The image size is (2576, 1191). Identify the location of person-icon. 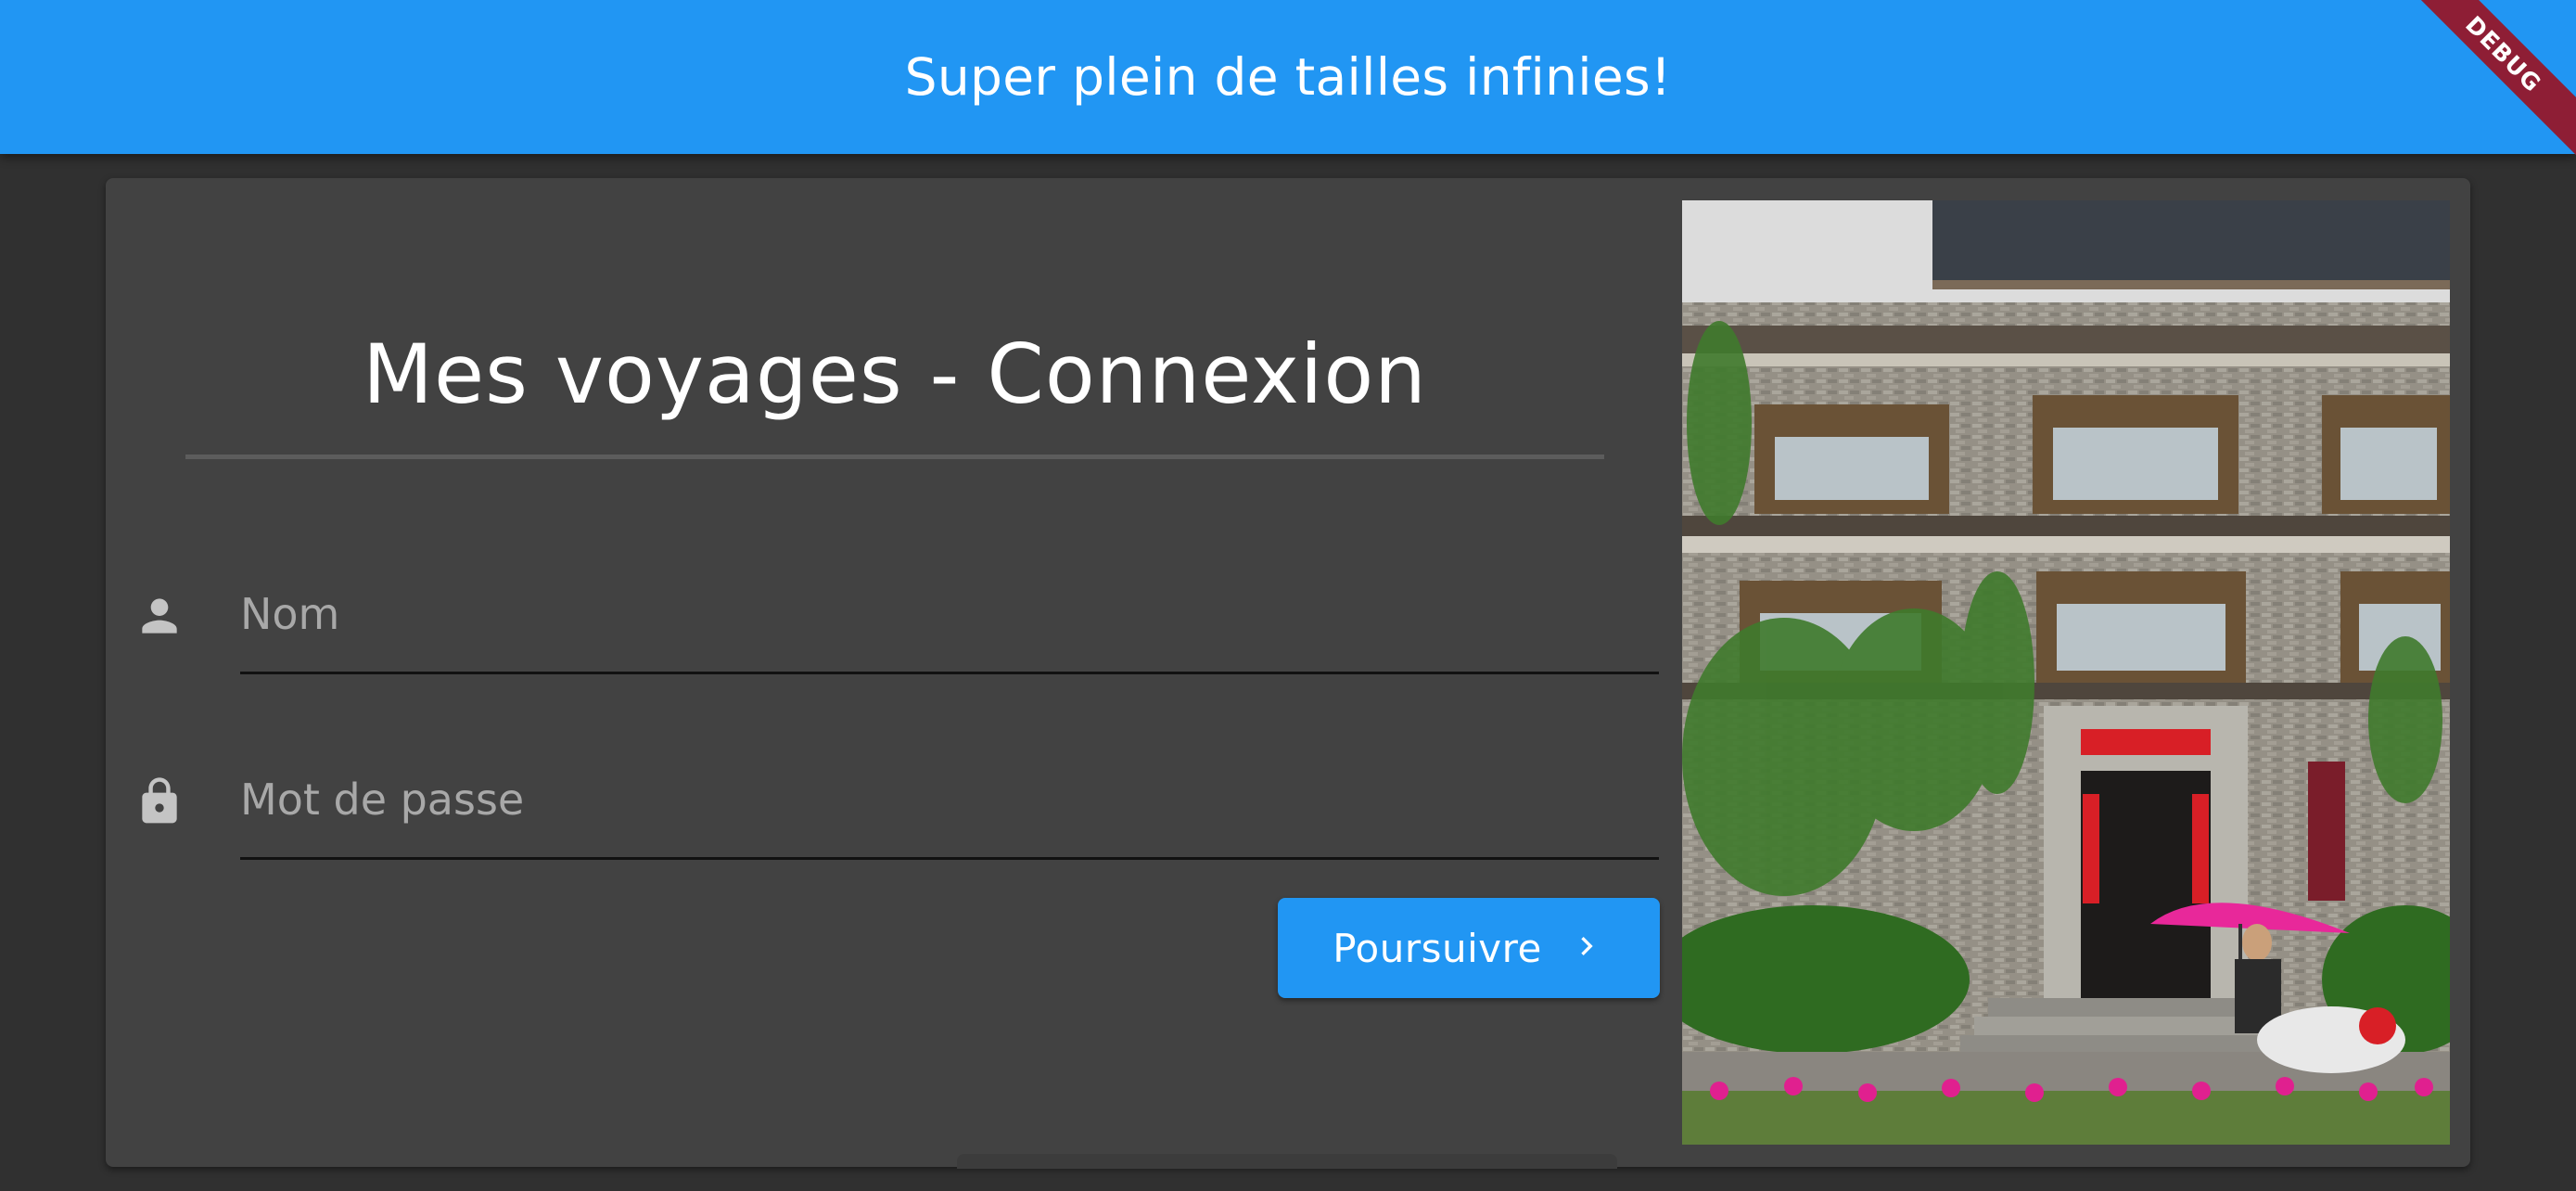
(160, 616).